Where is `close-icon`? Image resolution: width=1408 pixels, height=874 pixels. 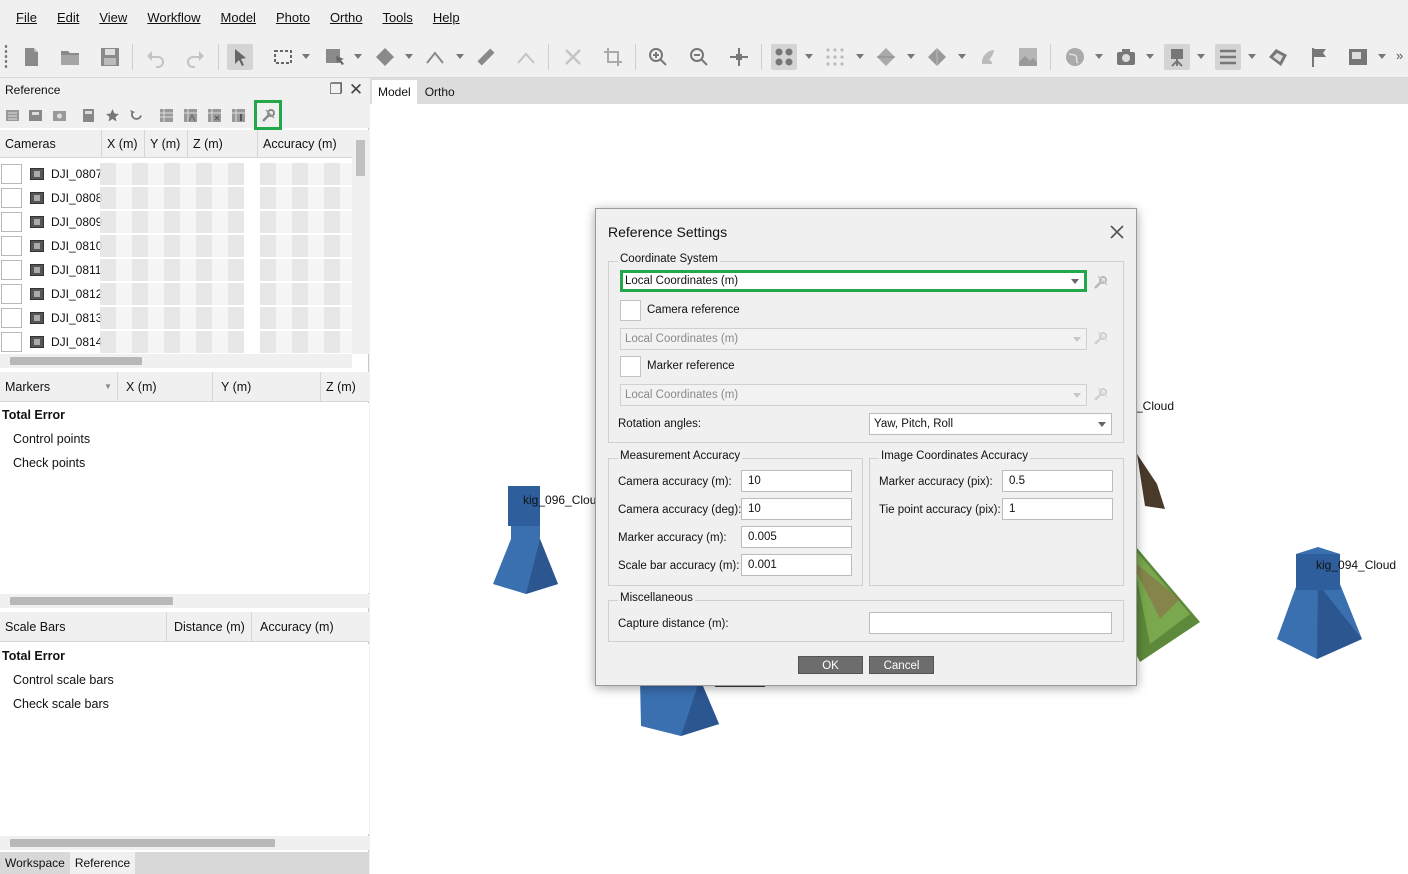 close-icon is located at coordinates (1117, 232).